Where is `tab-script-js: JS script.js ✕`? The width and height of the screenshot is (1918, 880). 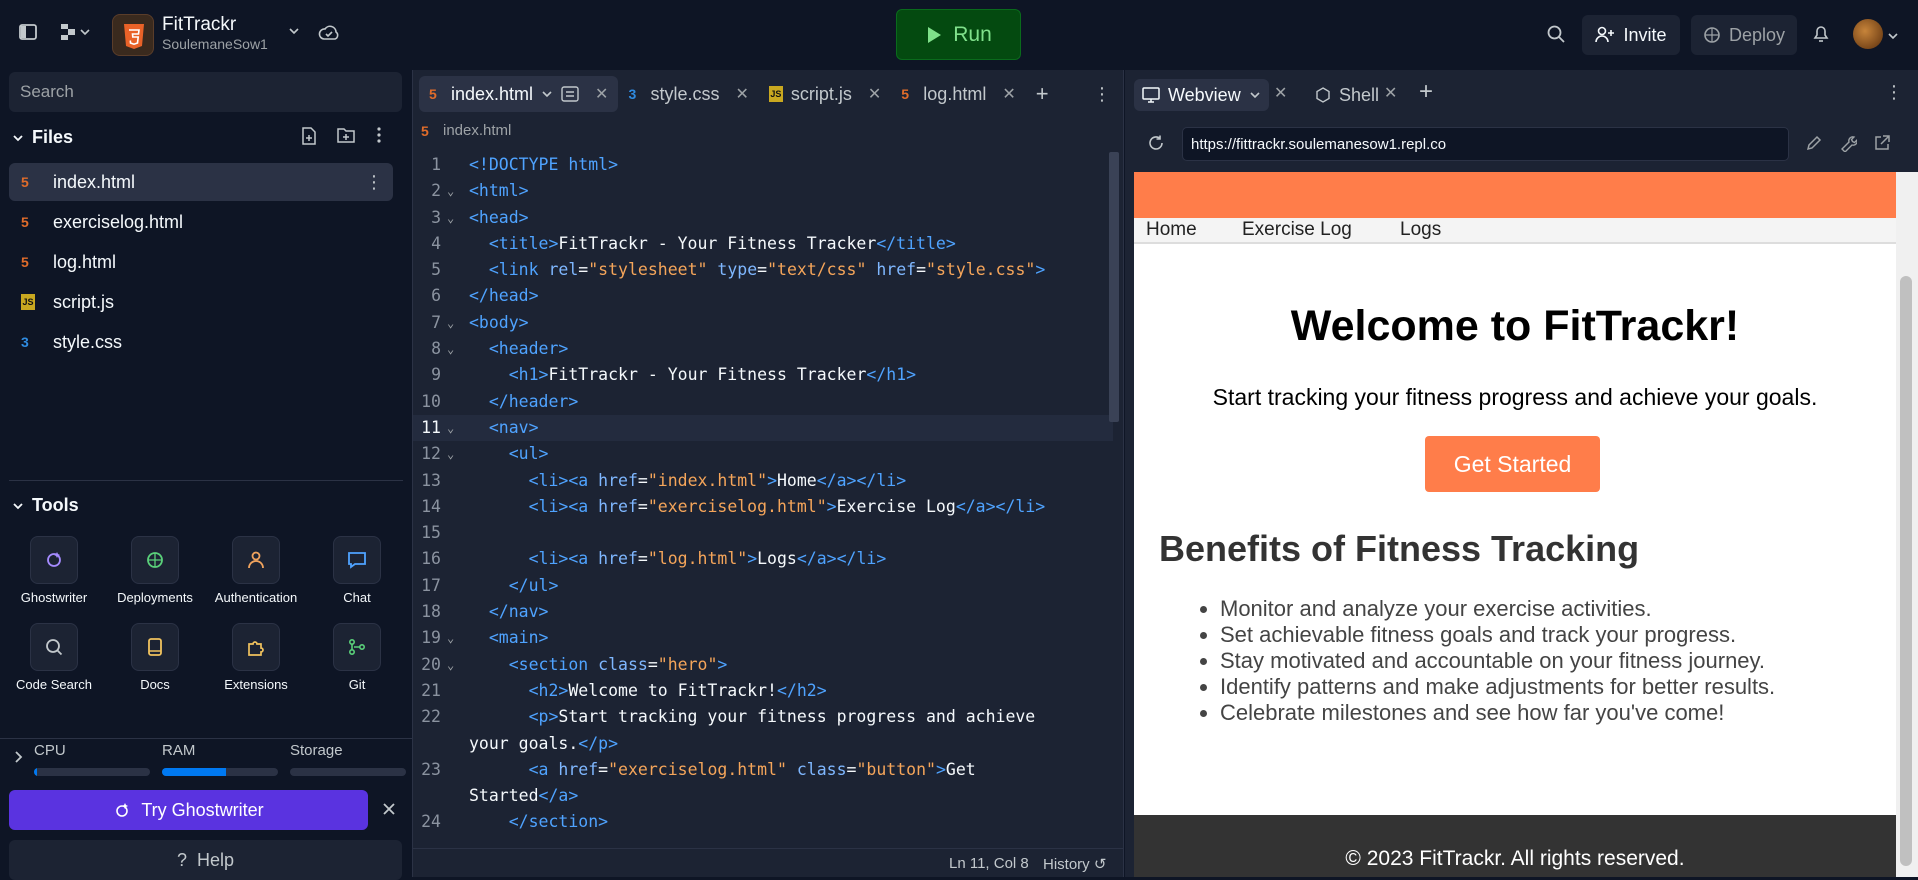 tab-script-js: JS script.js ✕ is located at coordinates (825, 94).